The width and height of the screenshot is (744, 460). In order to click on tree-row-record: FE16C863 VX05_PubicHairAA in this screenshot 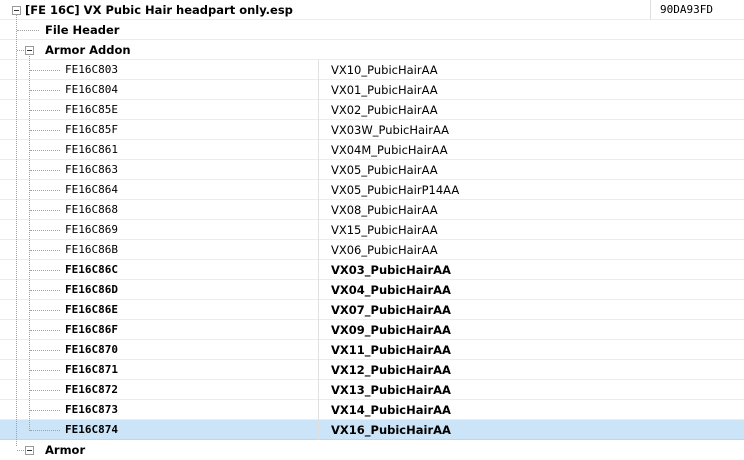, I will do `click(372, 170)`.